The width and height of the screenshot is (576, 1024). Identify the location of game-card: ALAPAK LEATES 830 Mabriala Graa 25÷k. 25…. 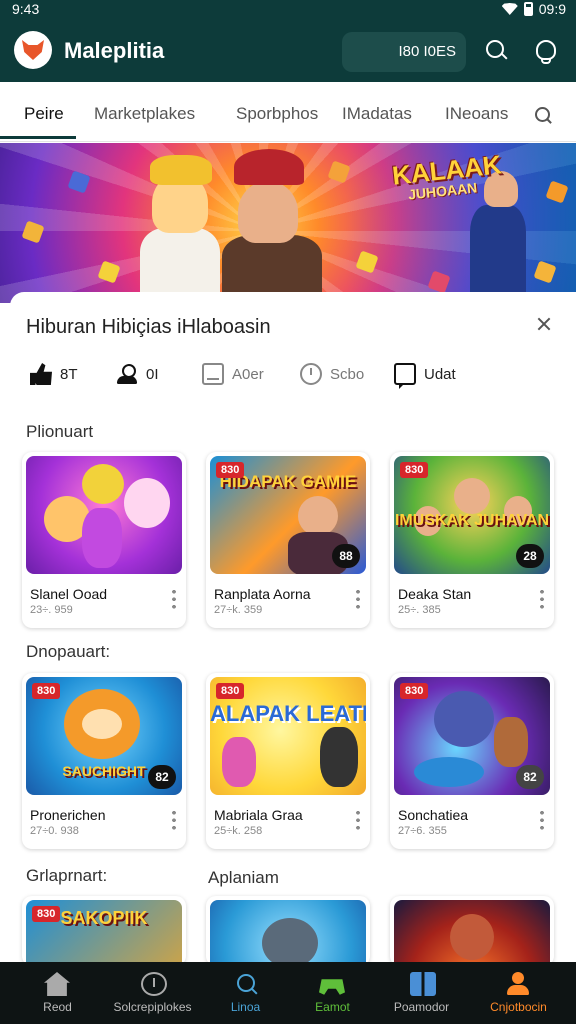
(288, 761).